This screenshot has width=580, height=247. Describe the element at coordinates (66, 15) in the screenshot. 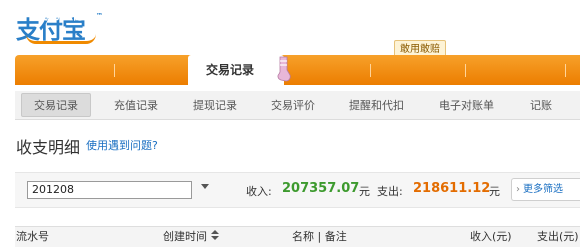

I see `nav-my-alipay: 我的支付宝` at that location.